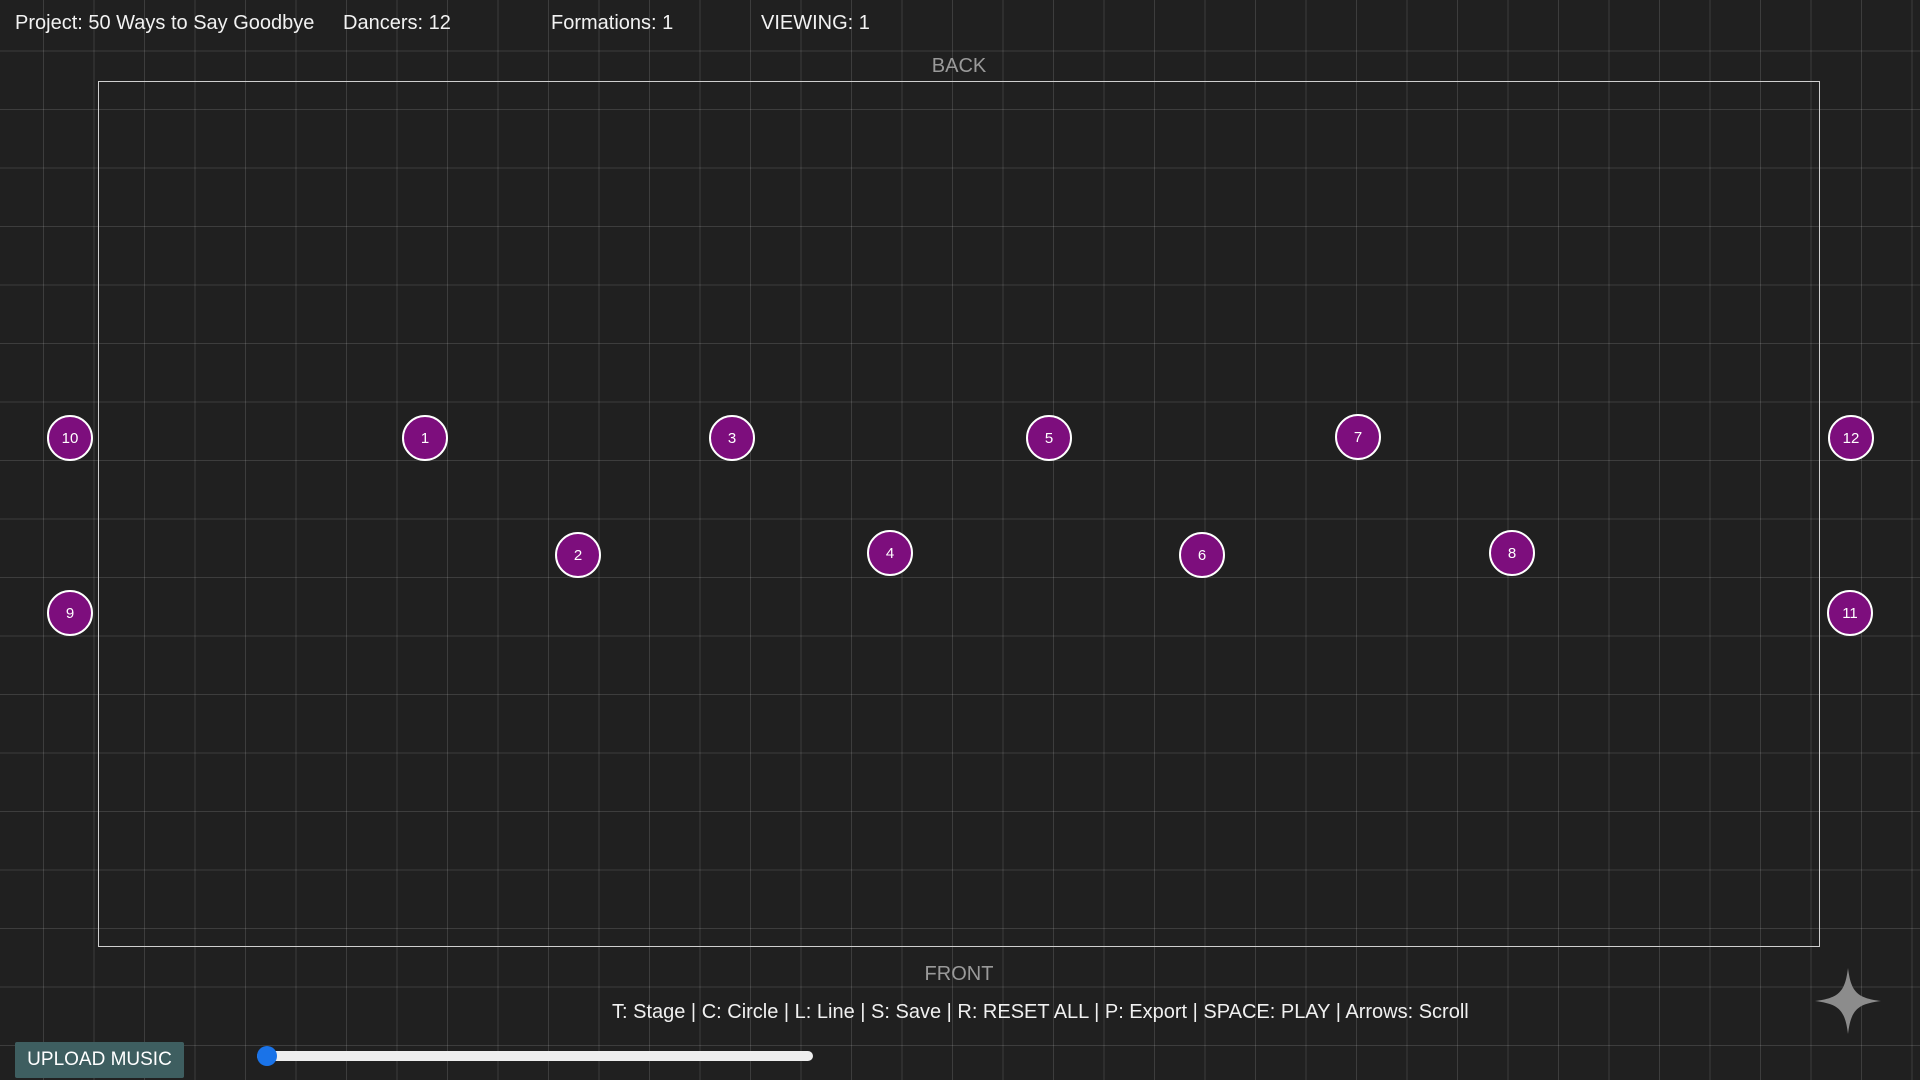 This screenshot has width=1920, height=1080. I want to click on sparkle-icon, so click(1848, 1001).